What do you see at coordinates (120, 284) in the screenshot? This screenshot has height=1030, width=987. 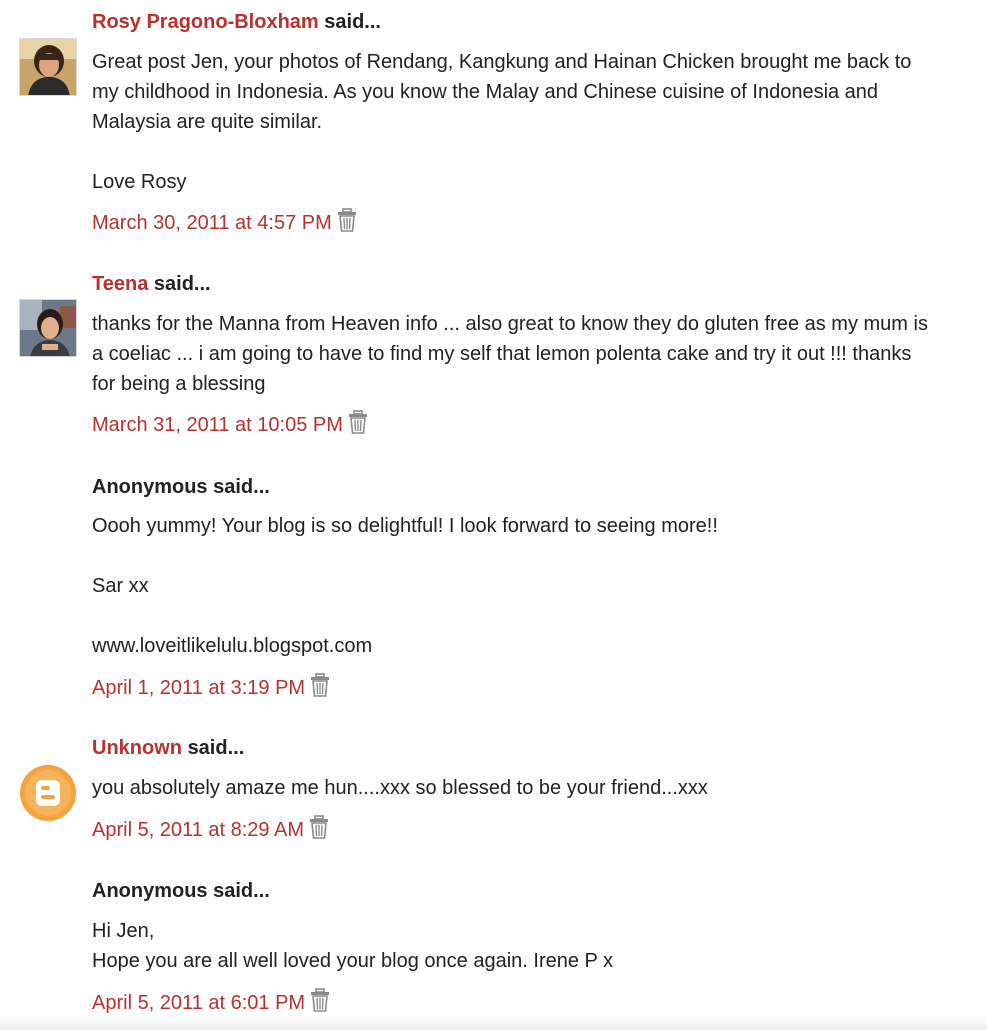 I see `comment-author-link: Teena` at bounding box center [120, 284].